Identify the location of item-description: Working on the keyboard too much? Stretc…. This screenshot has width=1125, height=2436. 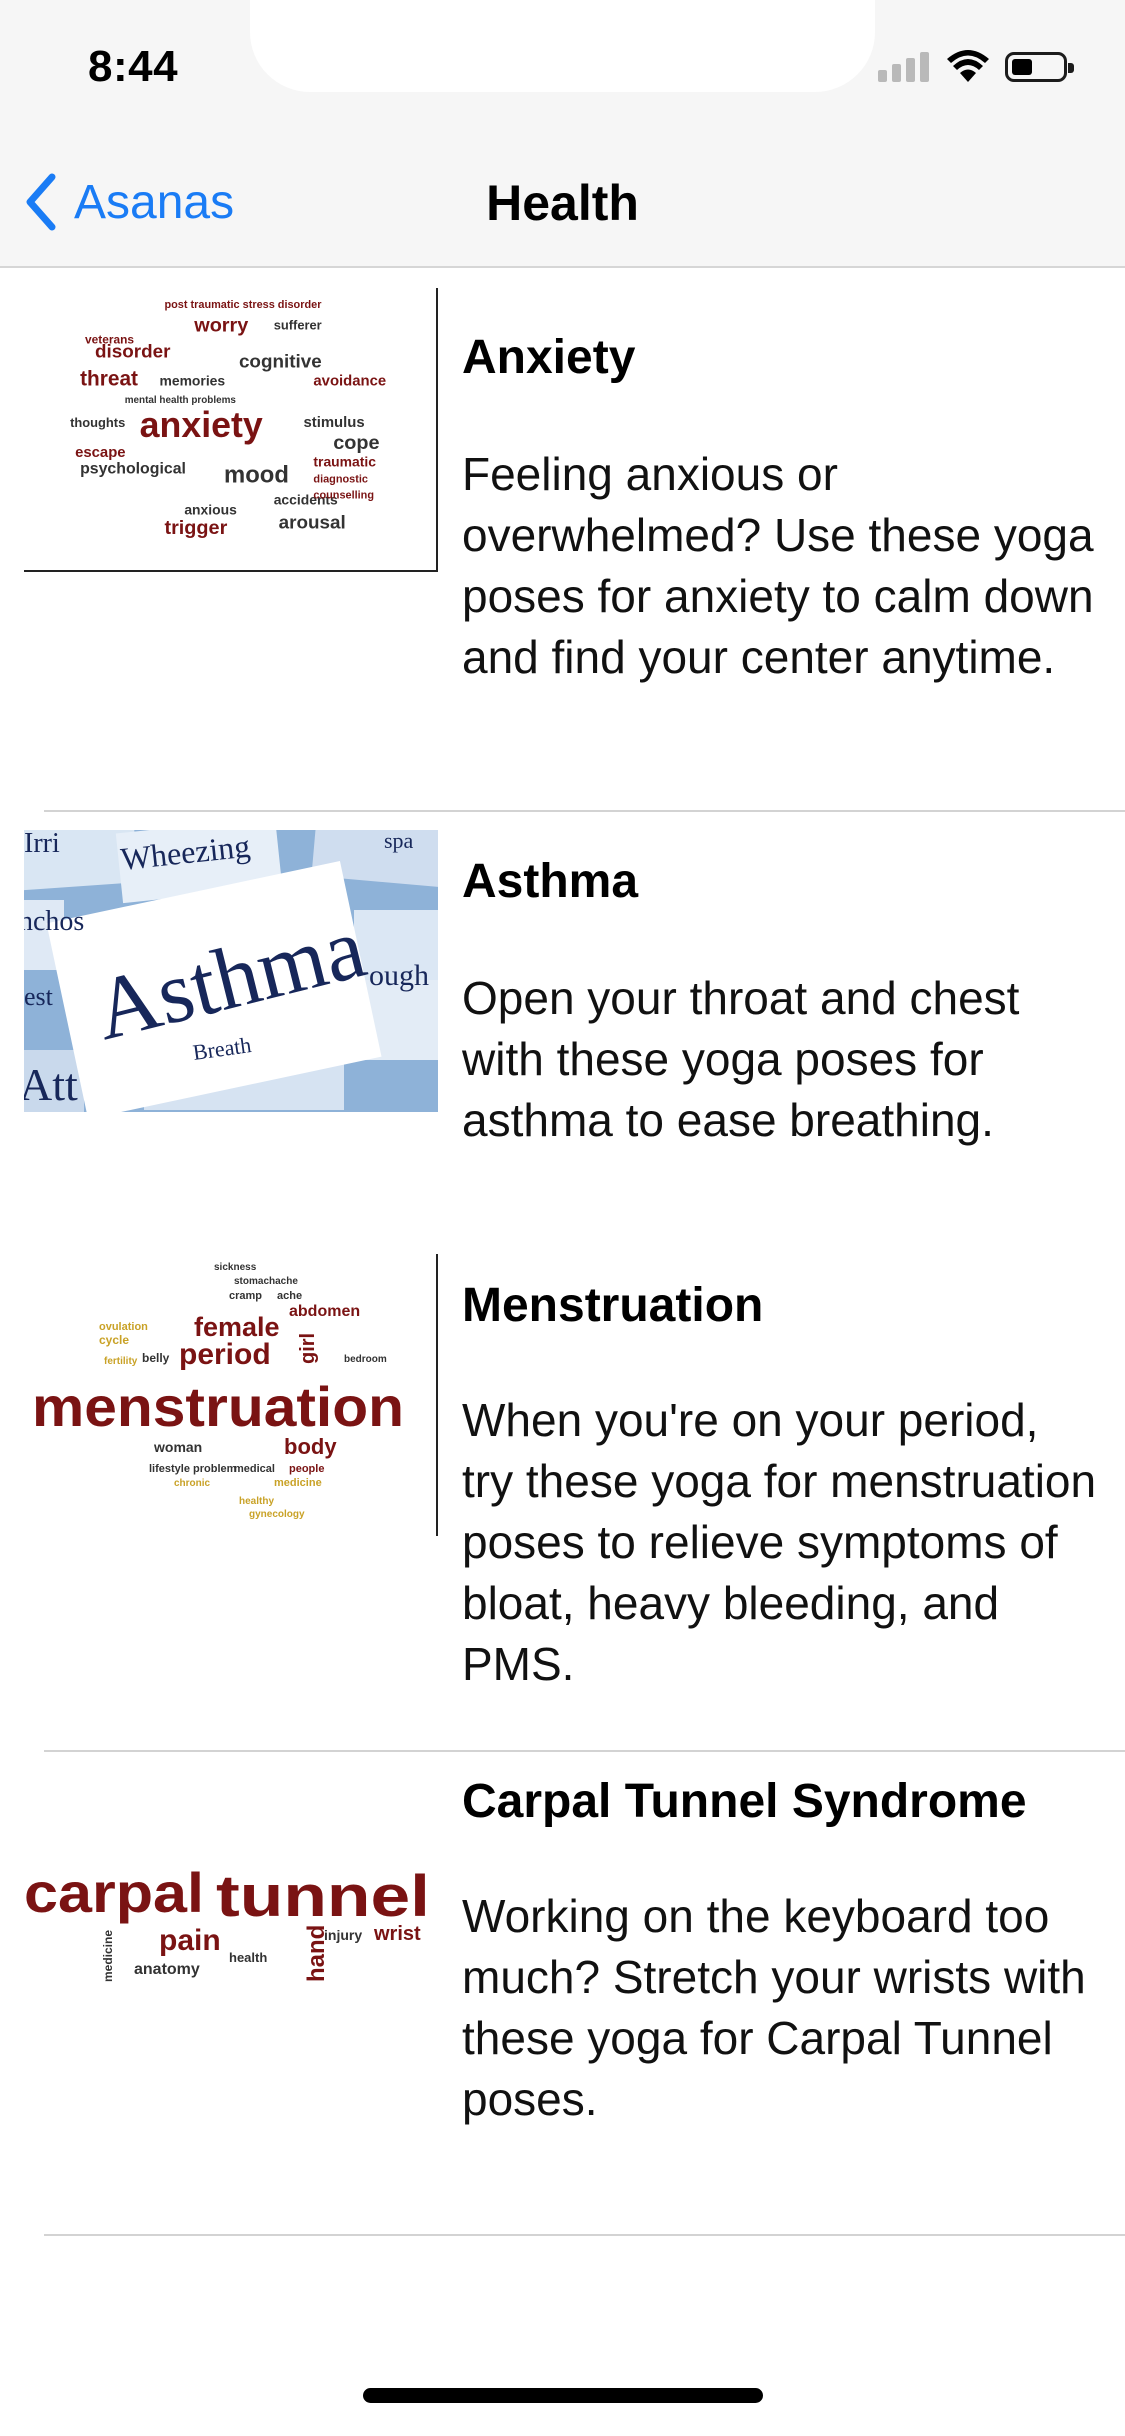
(774, 2007).